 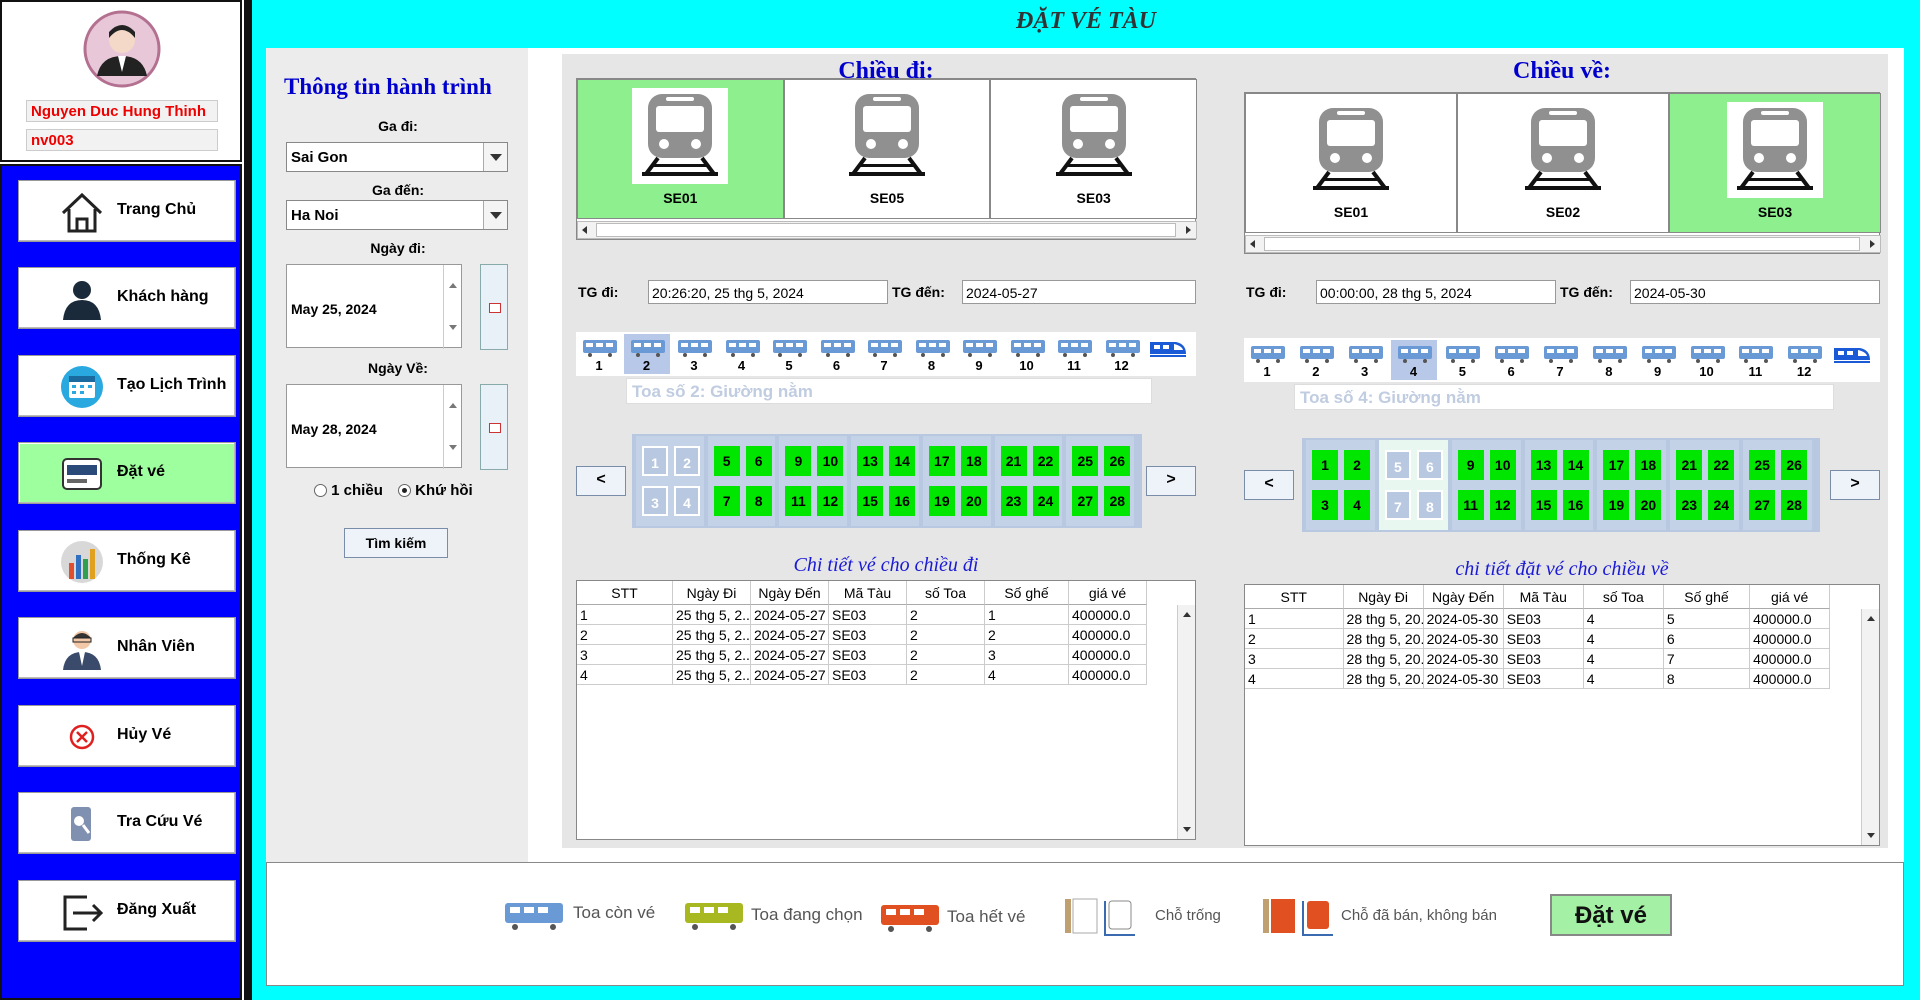 I want to click on return-seat: 7, so click(x=1397, y=505).